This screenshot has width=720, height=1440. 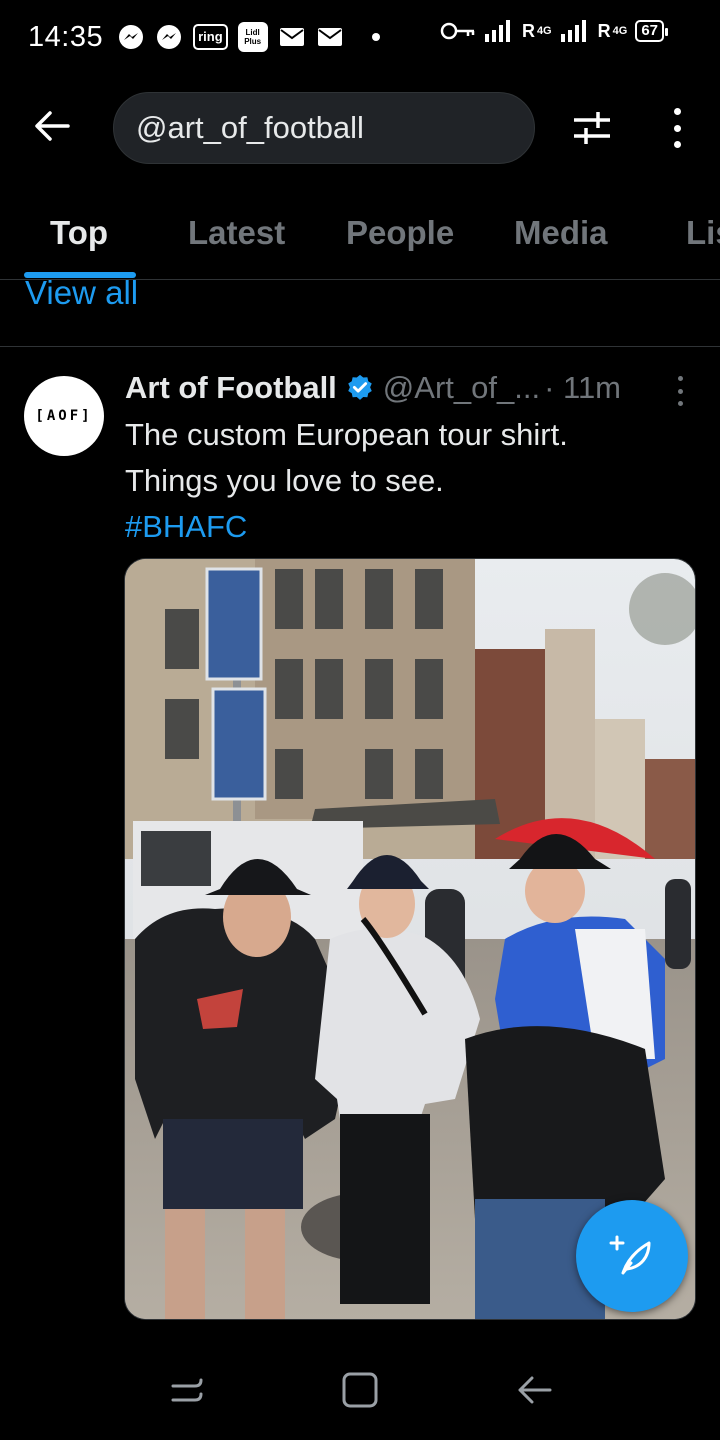 What do you see at coordinates (651, 31) in the screenshot?
I see `battery-icon: 67` at bounding box center [651, 31].